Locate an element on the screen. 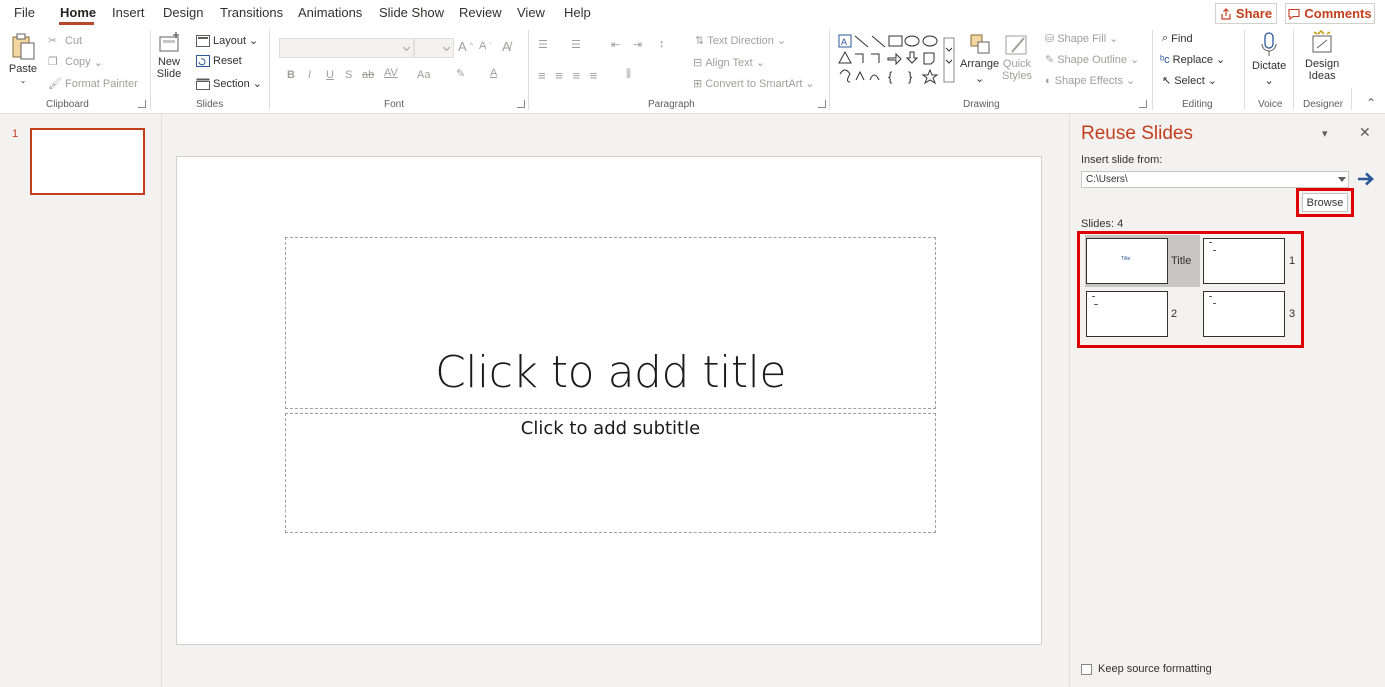 The image size is (1385, 687). strikethrough-button: ab is located at coordinates (368, 75).